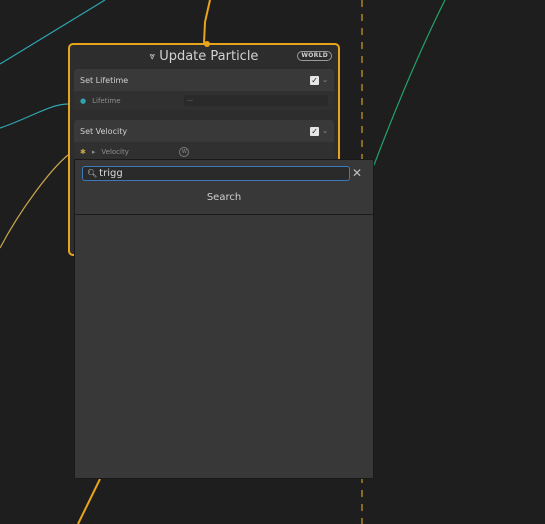  Describe the element at coordinates (409, 83) in the screenshot. I see `wire-green-right` at that location.